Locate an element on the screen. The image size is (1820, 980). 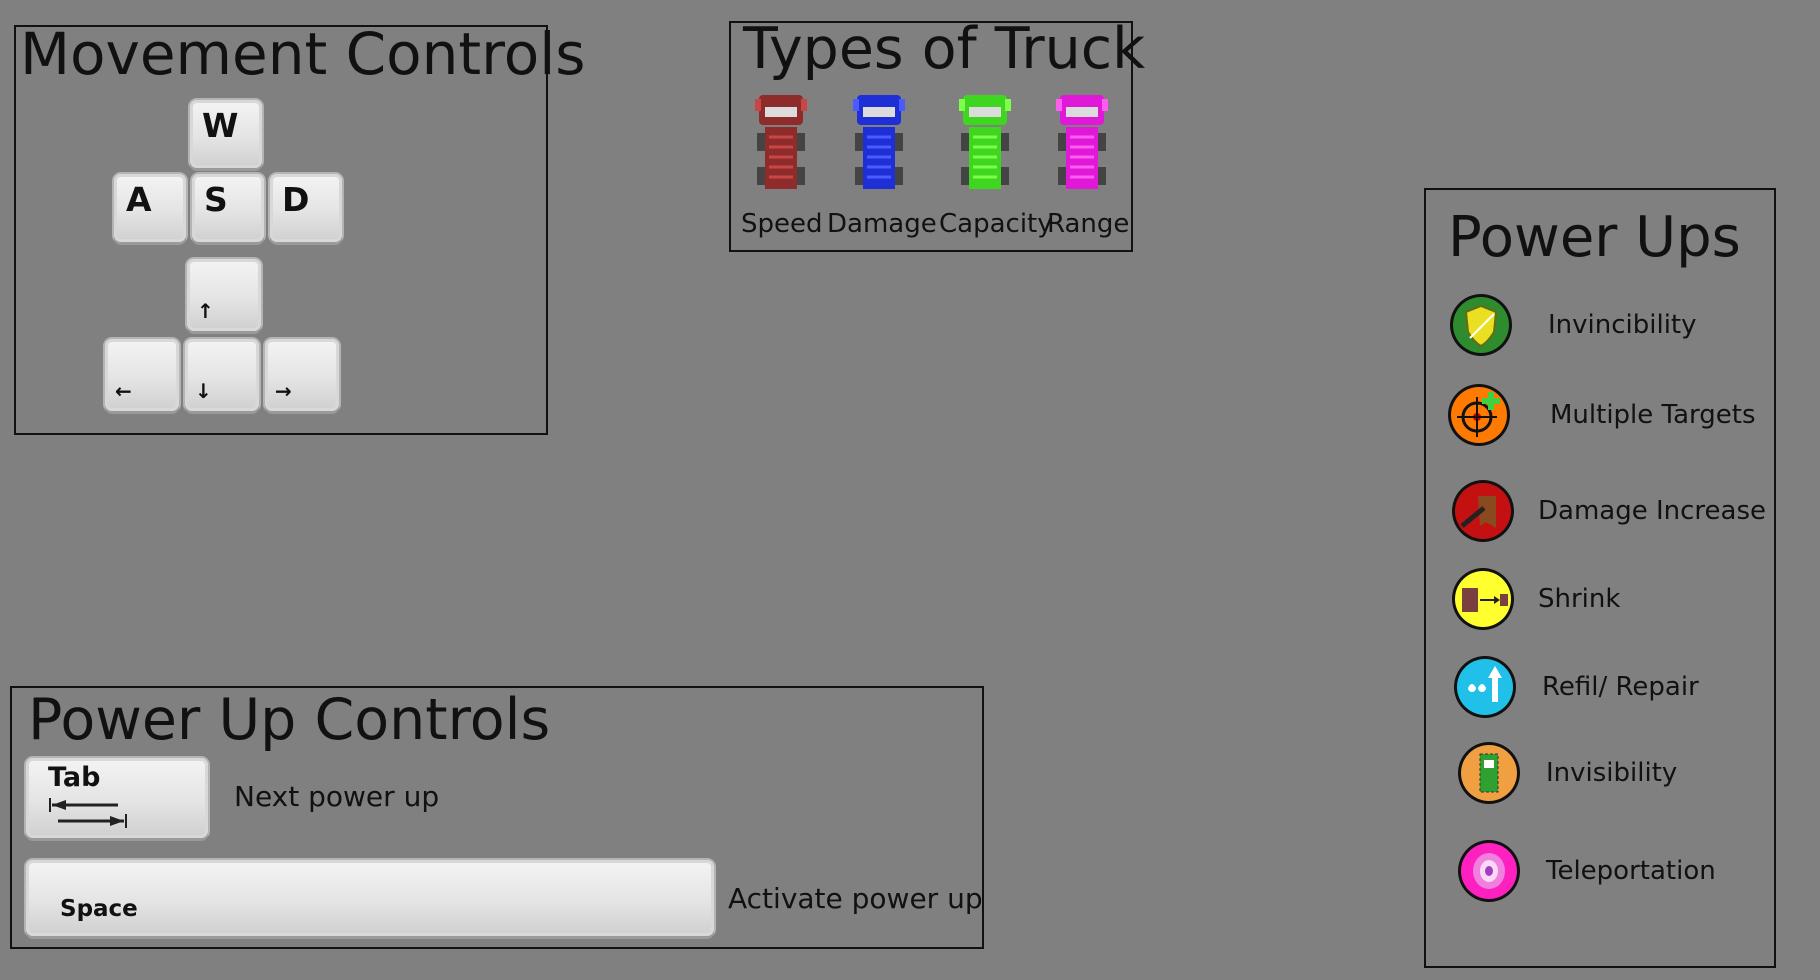
tab-key: Tab is located at coordinates (117, 798).